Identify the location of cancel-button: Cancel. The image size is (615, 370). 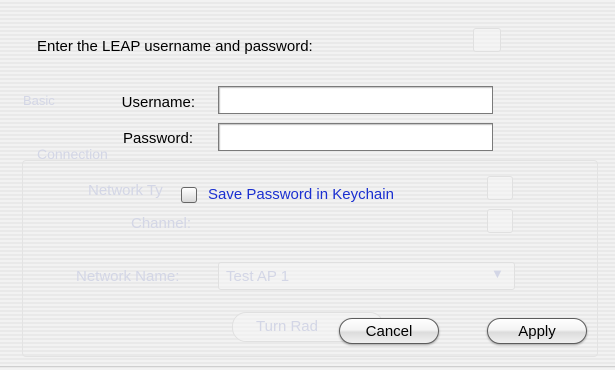
(389, 331).